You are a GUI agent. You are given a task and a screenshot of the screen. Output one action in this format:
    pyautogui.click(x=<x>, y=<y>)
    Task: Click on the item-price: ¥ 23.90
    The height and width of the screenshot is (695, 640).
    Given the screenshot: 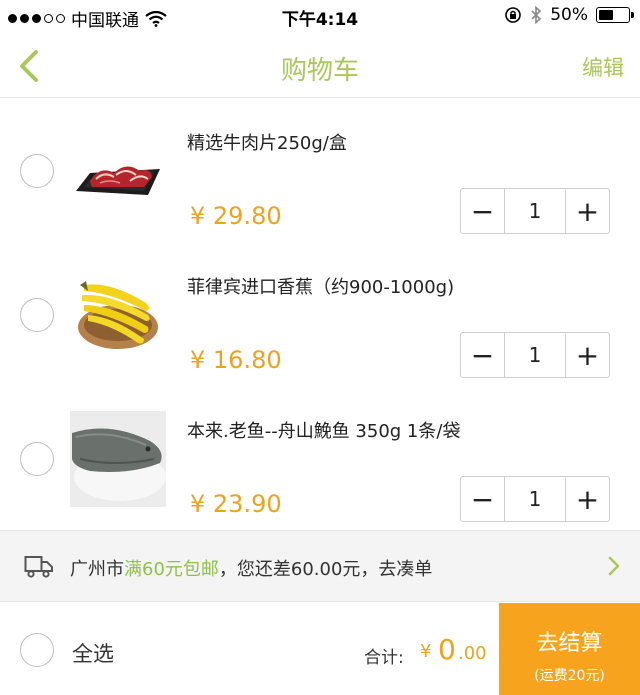 What is the action you would take?
    pyautogui.click(x=236, y=504)
    